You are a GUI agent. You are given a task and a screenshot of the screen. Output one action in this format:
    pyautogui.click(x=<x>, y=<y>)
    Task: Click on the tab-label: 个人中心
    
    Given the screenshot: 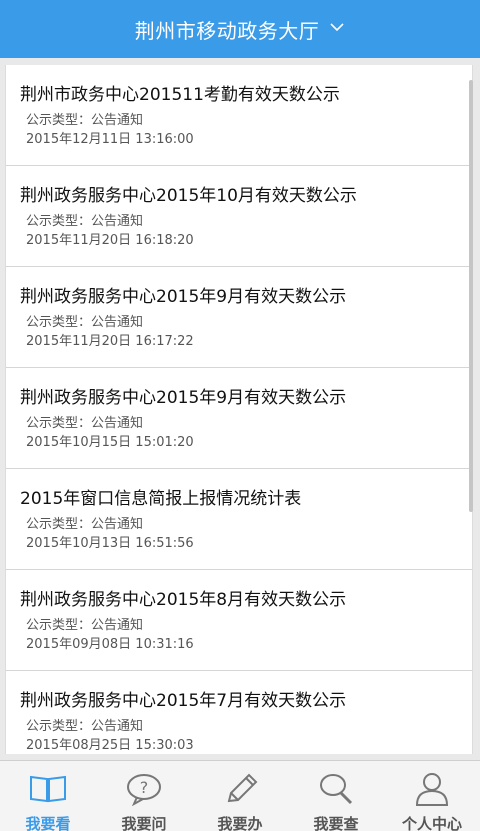 What is the action you would take?
    pyautogui.click(x=431, y=823)
    